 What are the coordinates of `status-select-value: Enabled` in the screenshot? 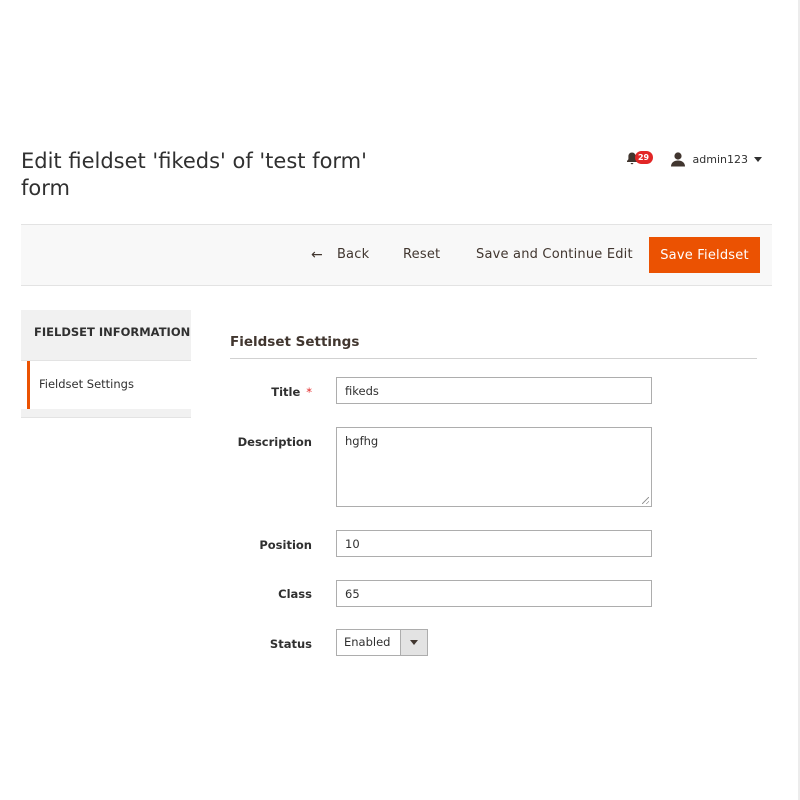 It's located at (367, 642).